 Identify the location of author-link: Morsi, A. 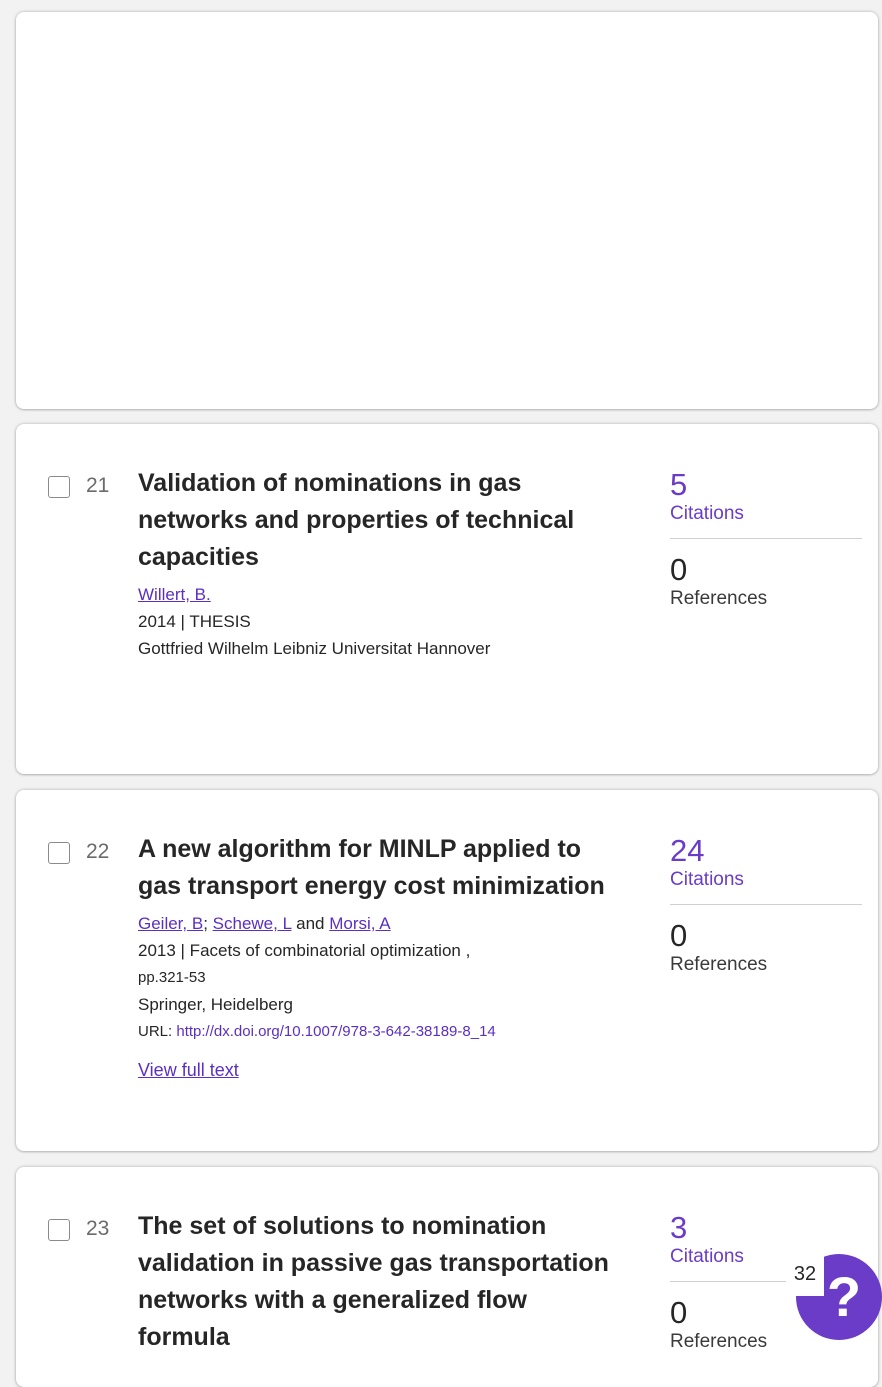
(359, 923).